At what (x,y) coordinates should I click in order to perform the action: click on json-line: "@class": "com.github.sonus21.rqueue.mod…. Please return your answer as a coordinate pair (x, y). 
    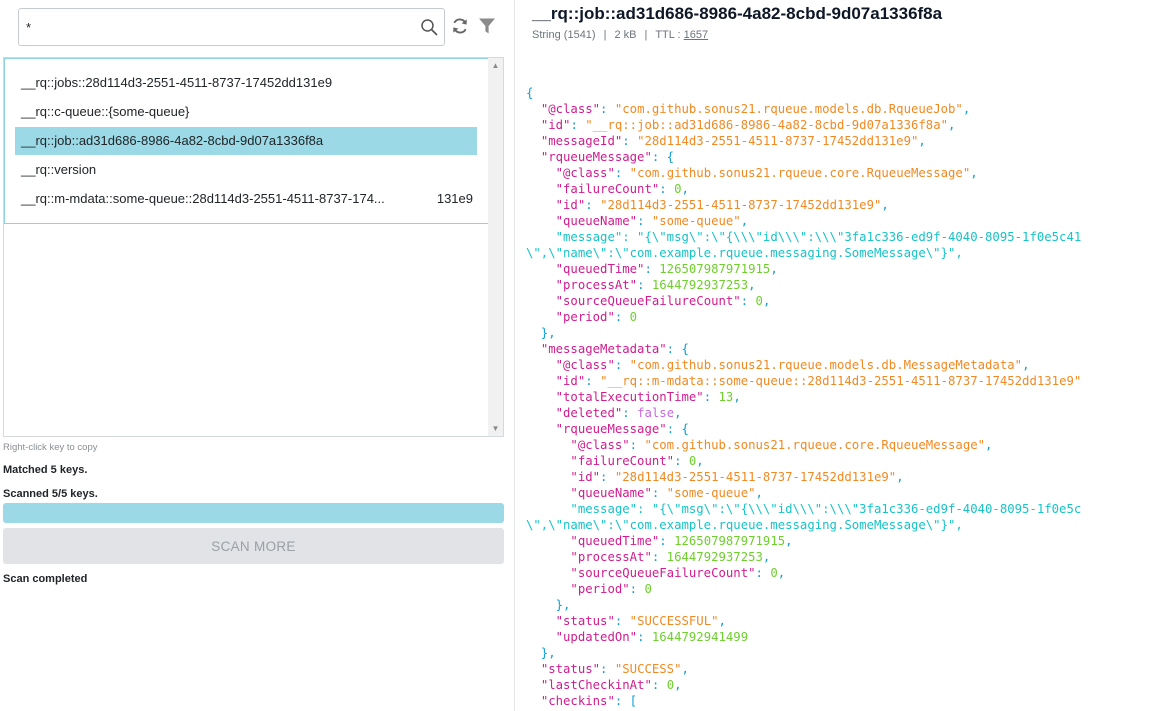
    Looking at the image, I should click on (842, 109).